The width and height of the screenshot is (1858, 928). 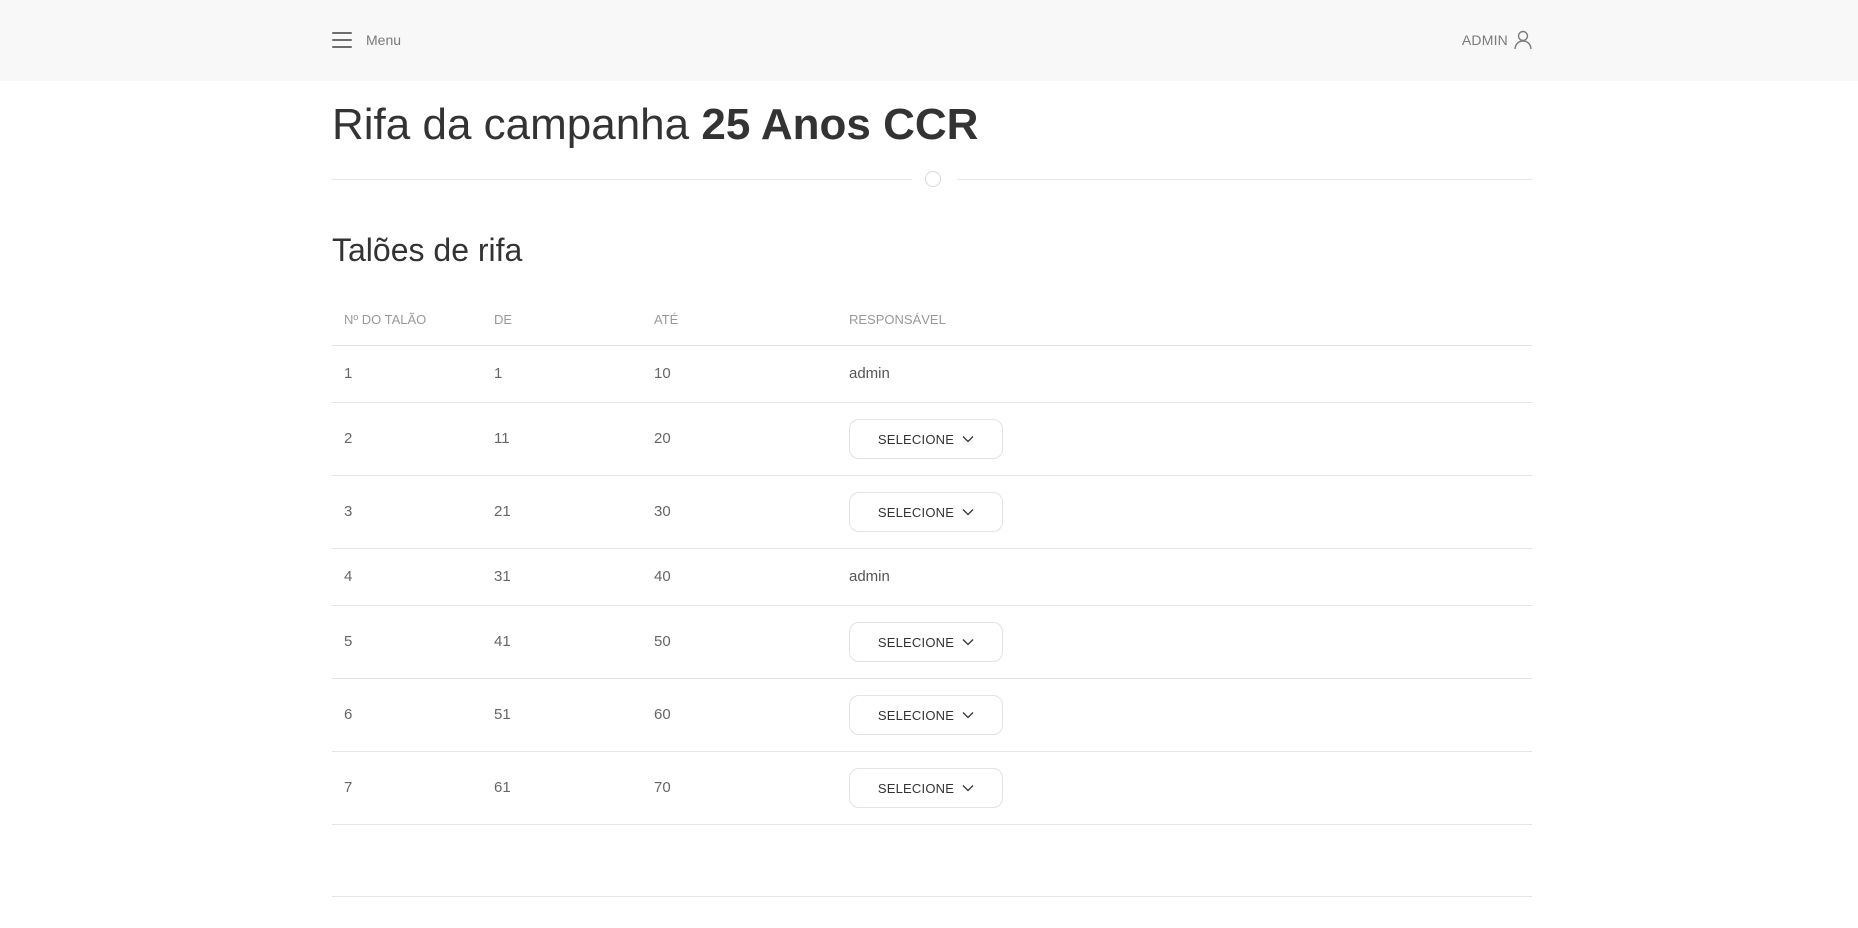 What do you see at coordinates (384, 40) in the screenshot?
I see `menu-label: Menu` at bounding box center [384, 40].